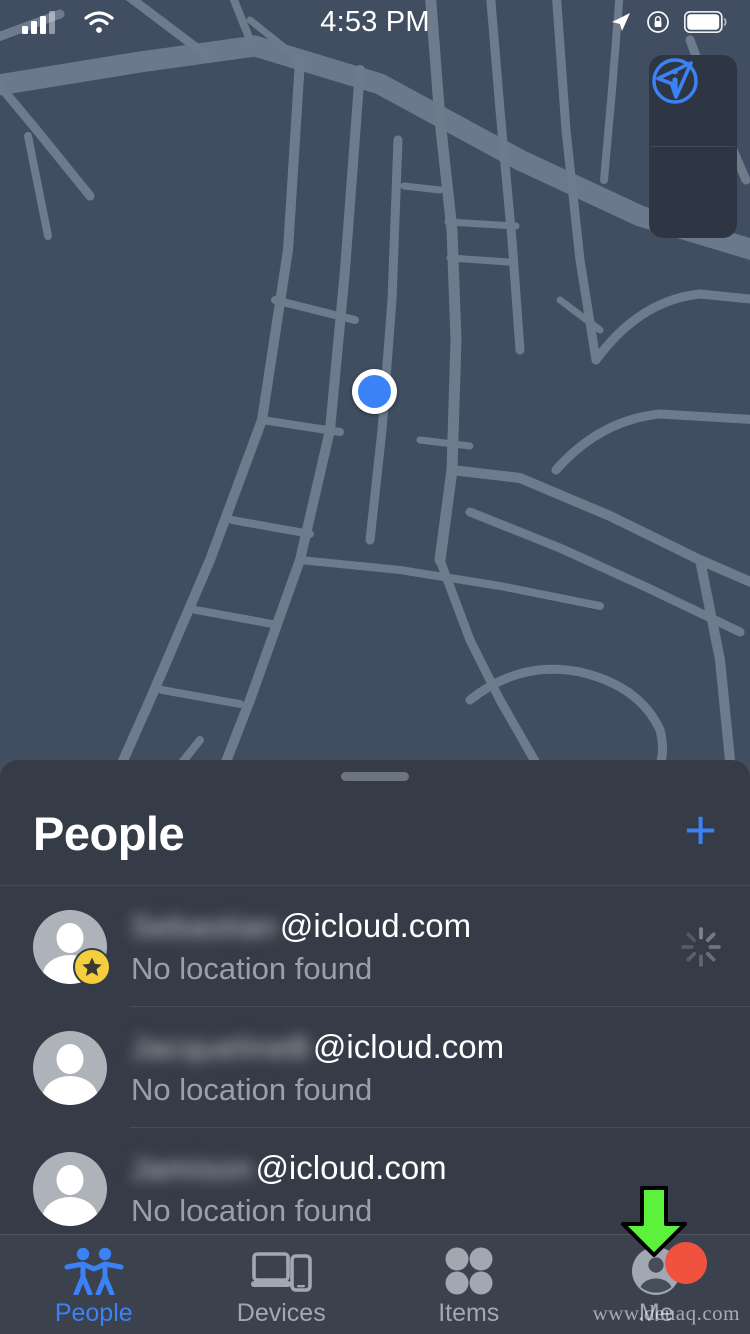  I want to click on add-person-button: +, so click(700, 833).